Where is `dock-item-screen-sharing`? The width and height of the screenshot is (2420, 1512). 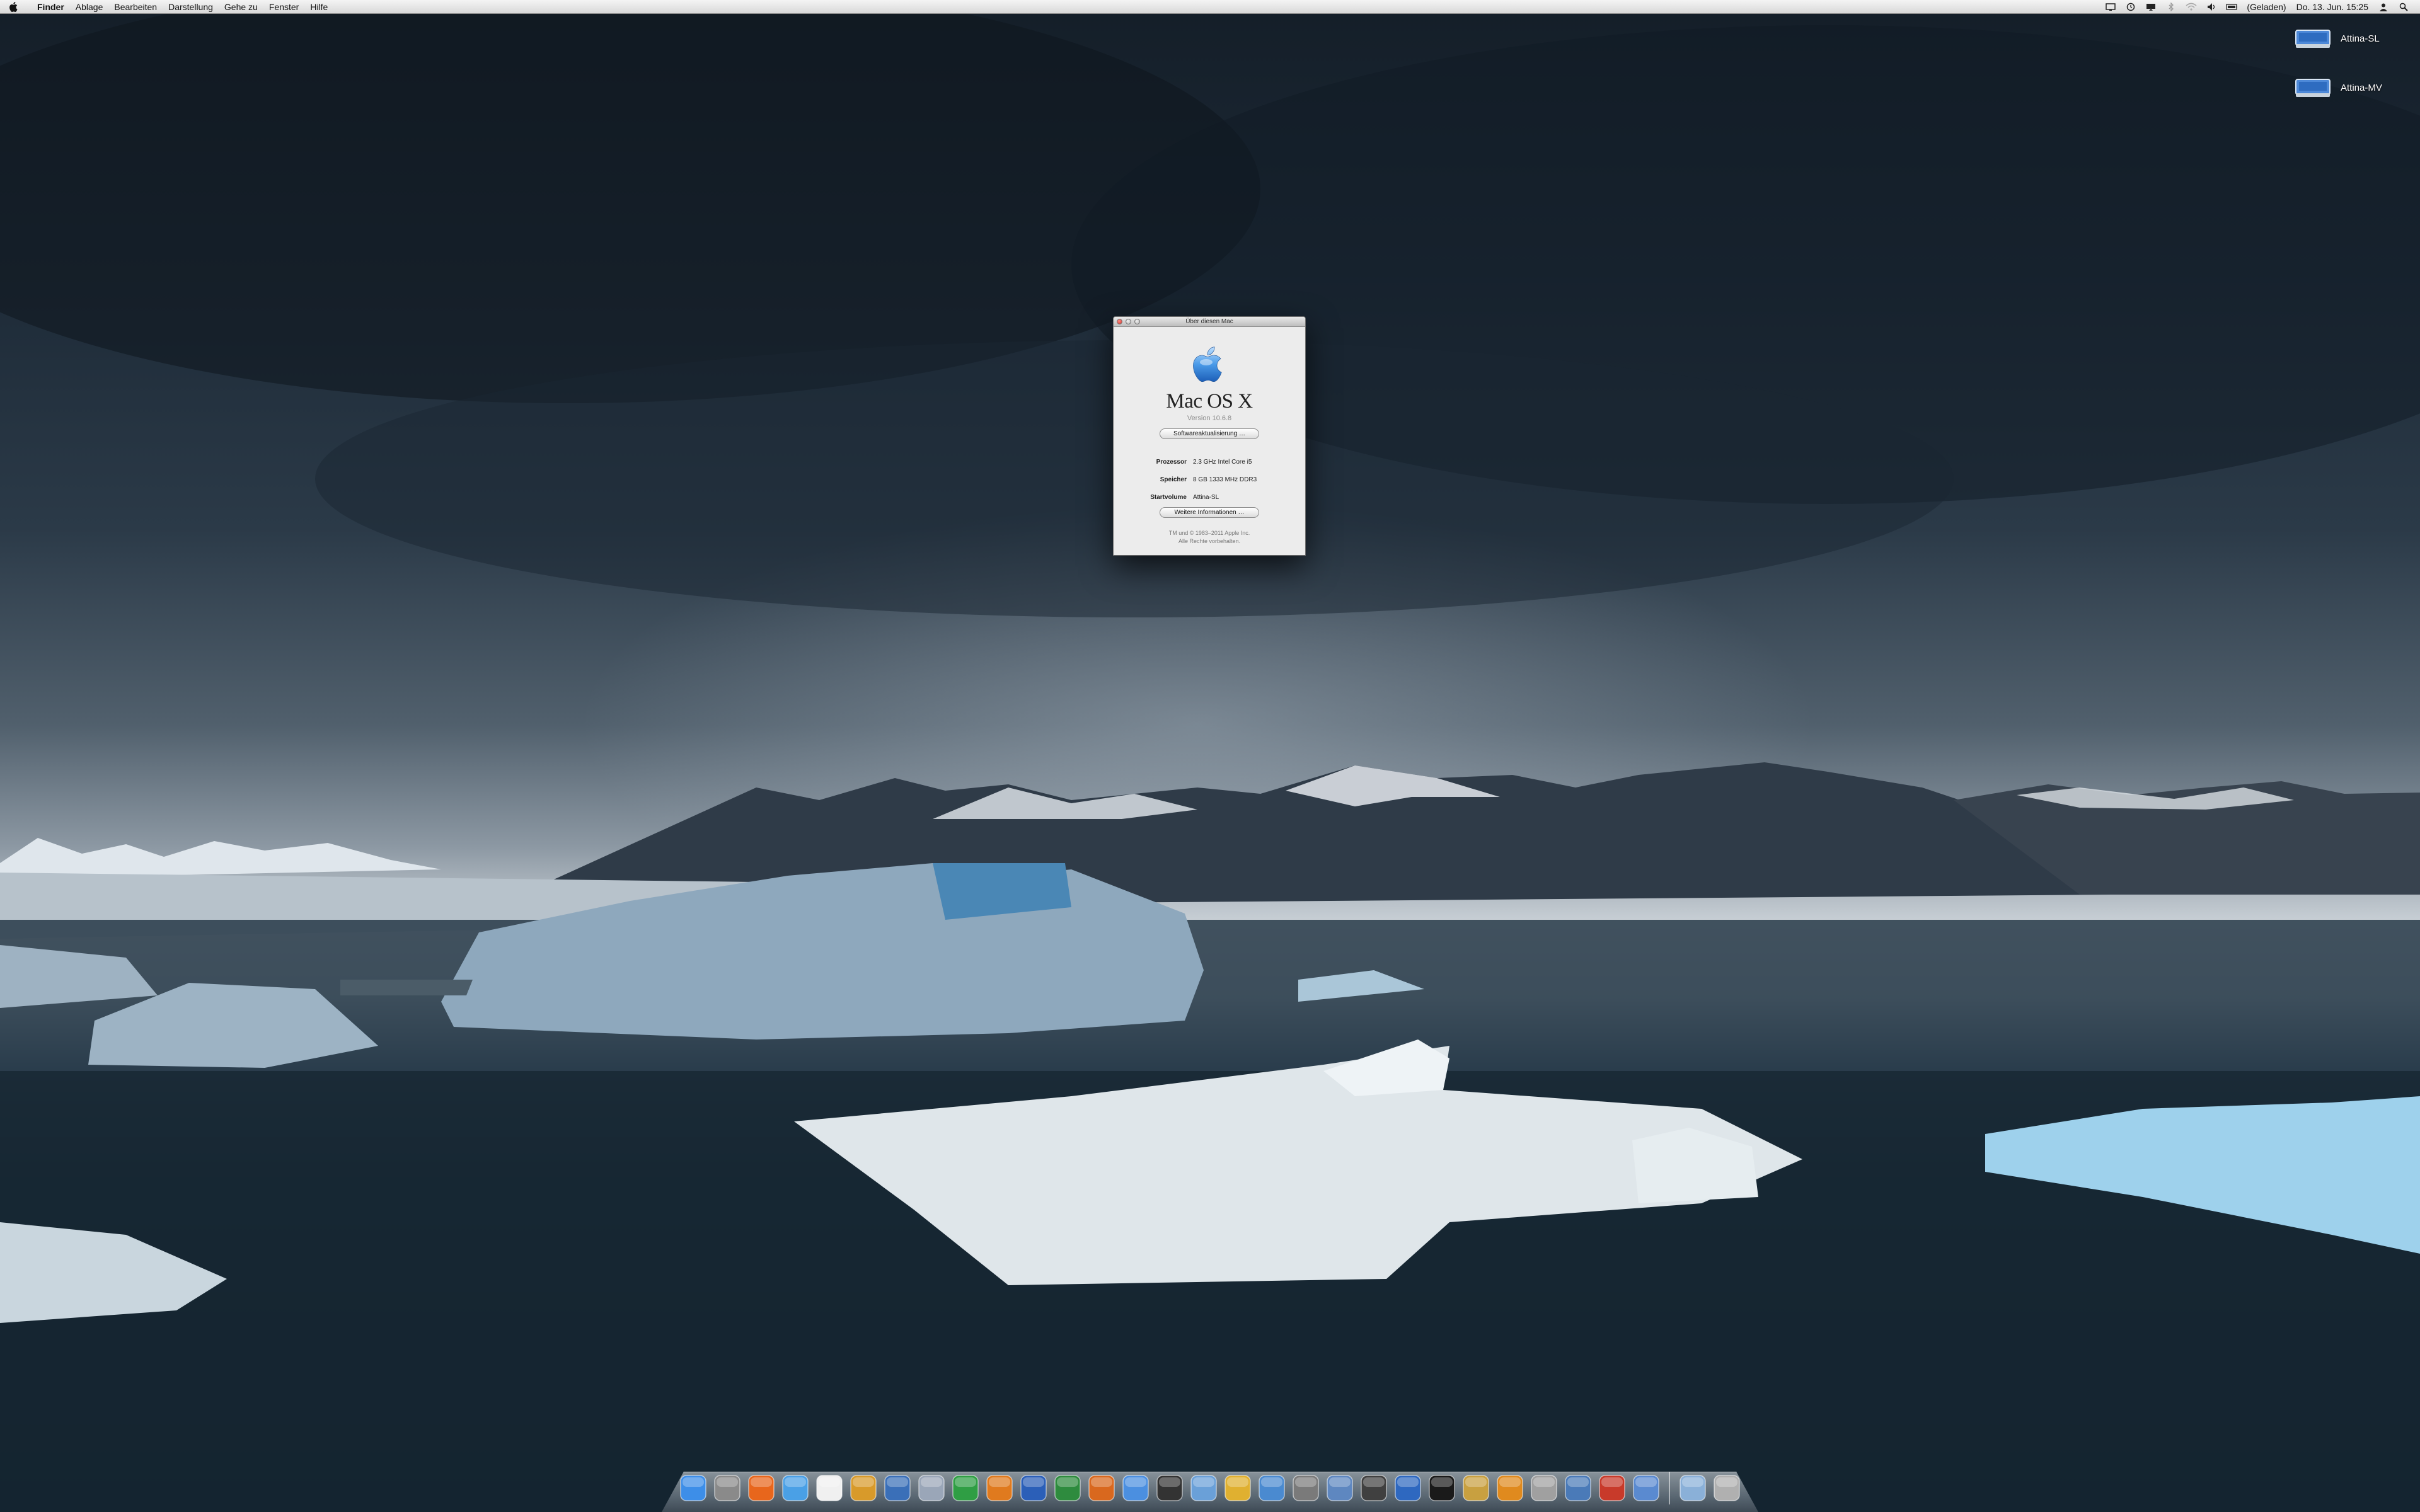
dock-item-screen-sharing is located at coordinates (1340, 1488).